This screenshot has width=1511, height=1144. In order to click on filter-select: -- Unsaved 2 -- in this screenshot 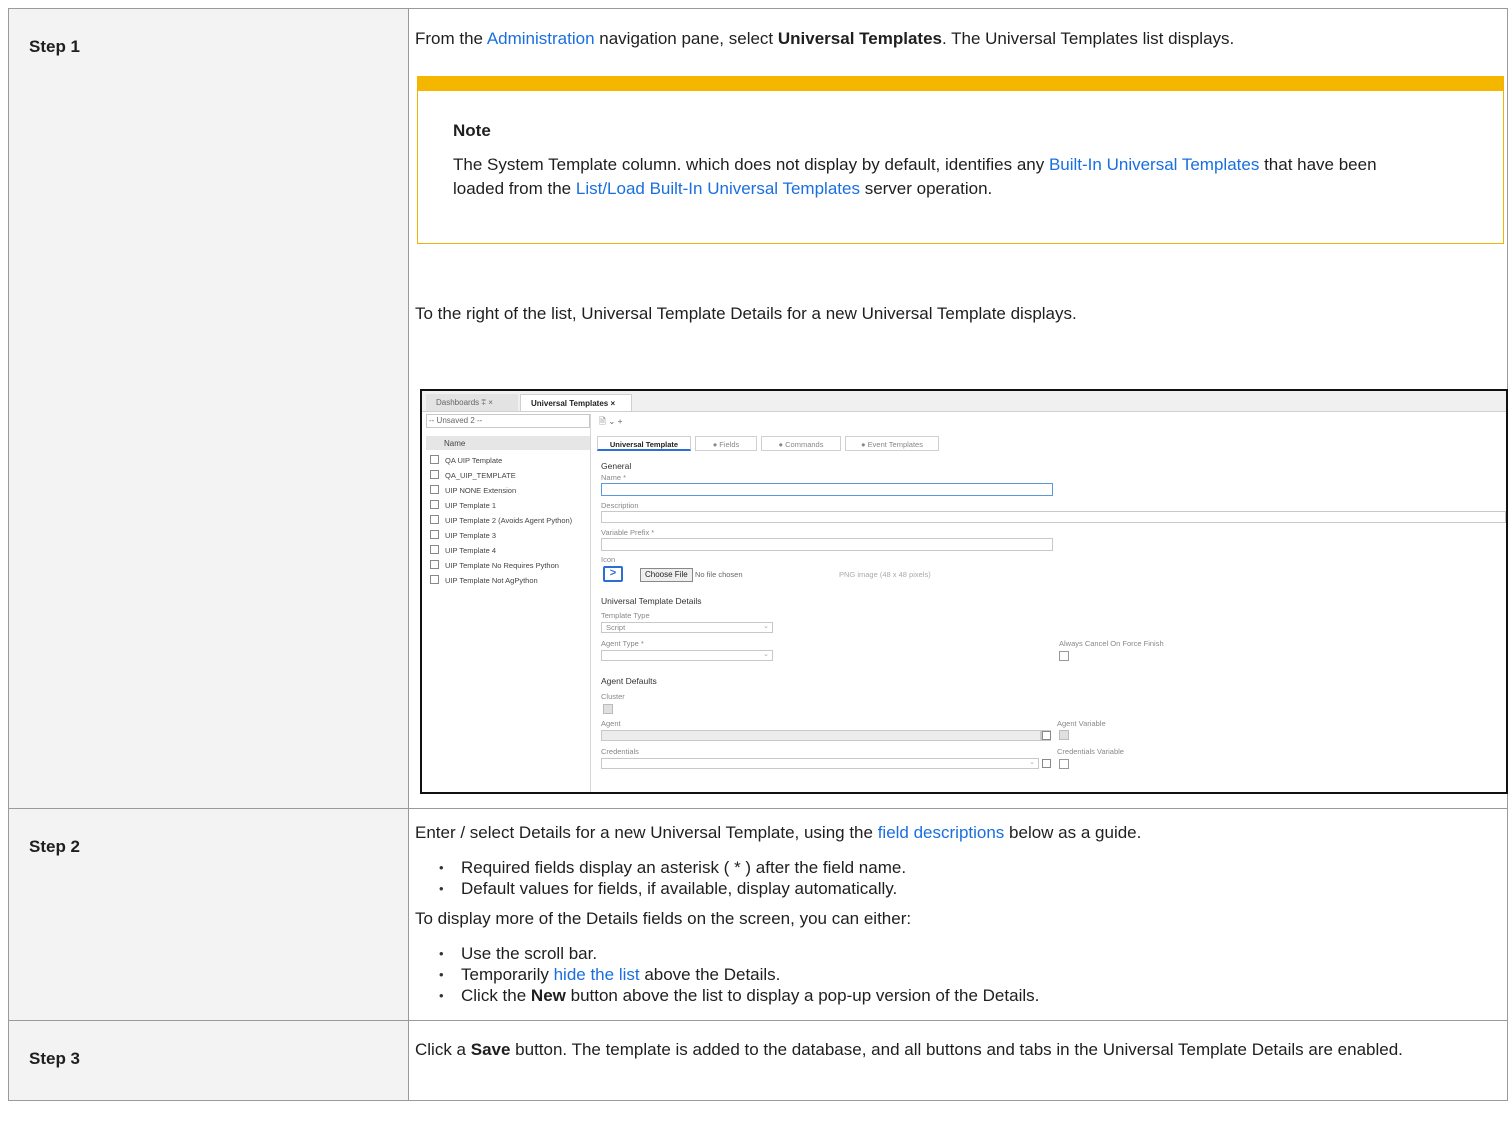, I will do `click(508, 421)`.